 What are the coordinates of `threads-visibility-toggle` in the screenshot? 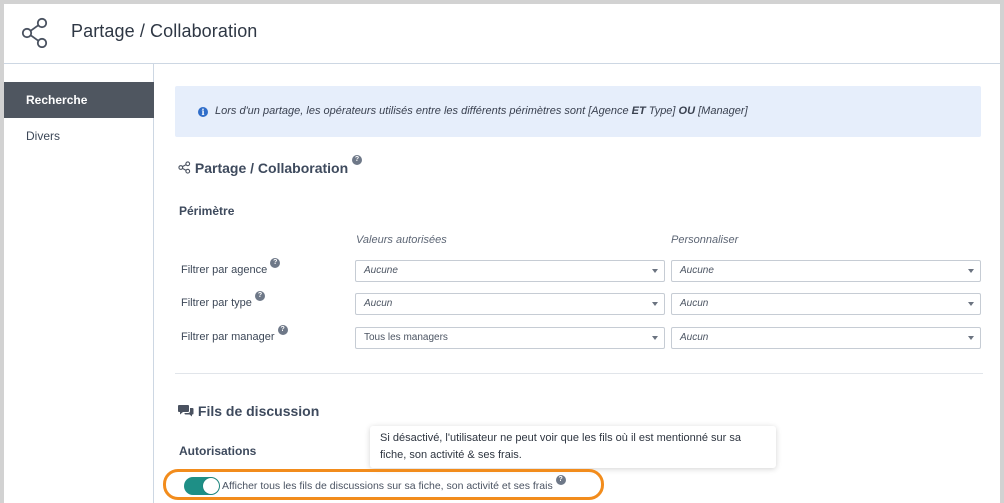 It's located at (202, 486).